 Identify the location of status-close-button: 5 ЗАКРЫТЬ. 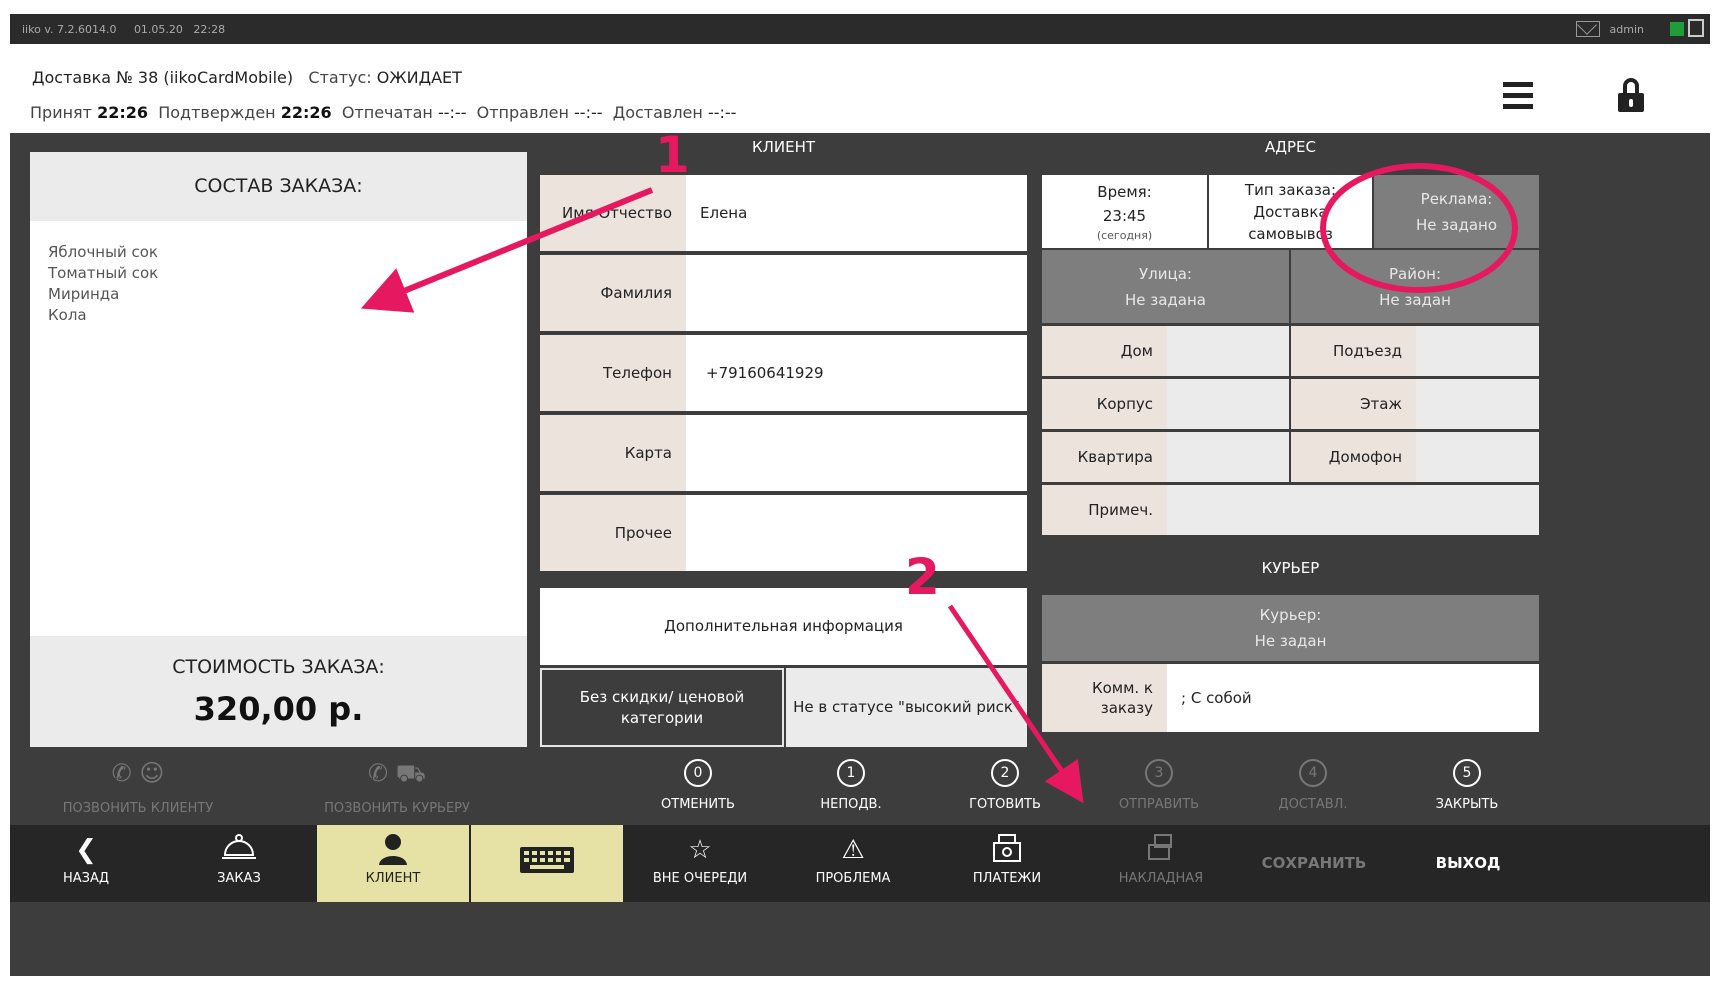
(1467, 785).